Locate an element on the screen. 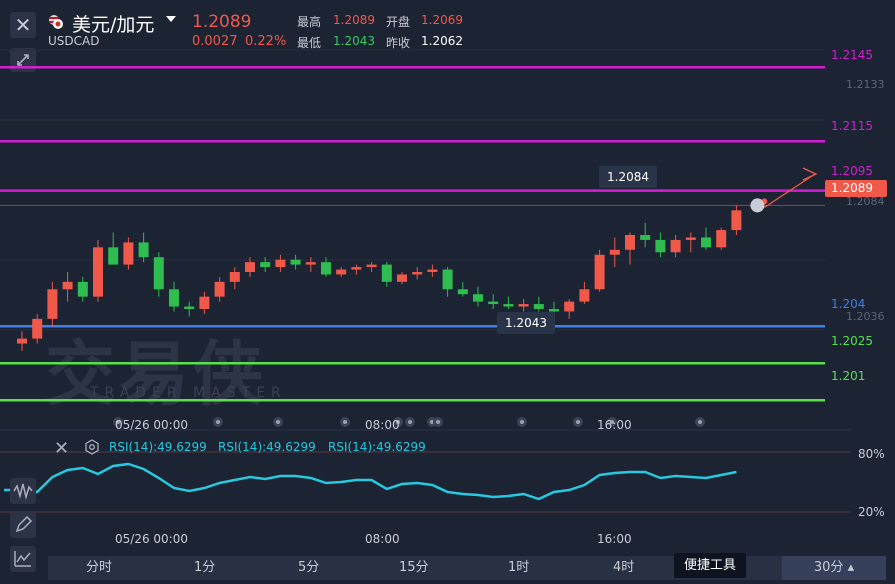 The width and height of the screenshot is (895, 584). level-tag-4: 1.2025 is located at coordinates (852, 341).